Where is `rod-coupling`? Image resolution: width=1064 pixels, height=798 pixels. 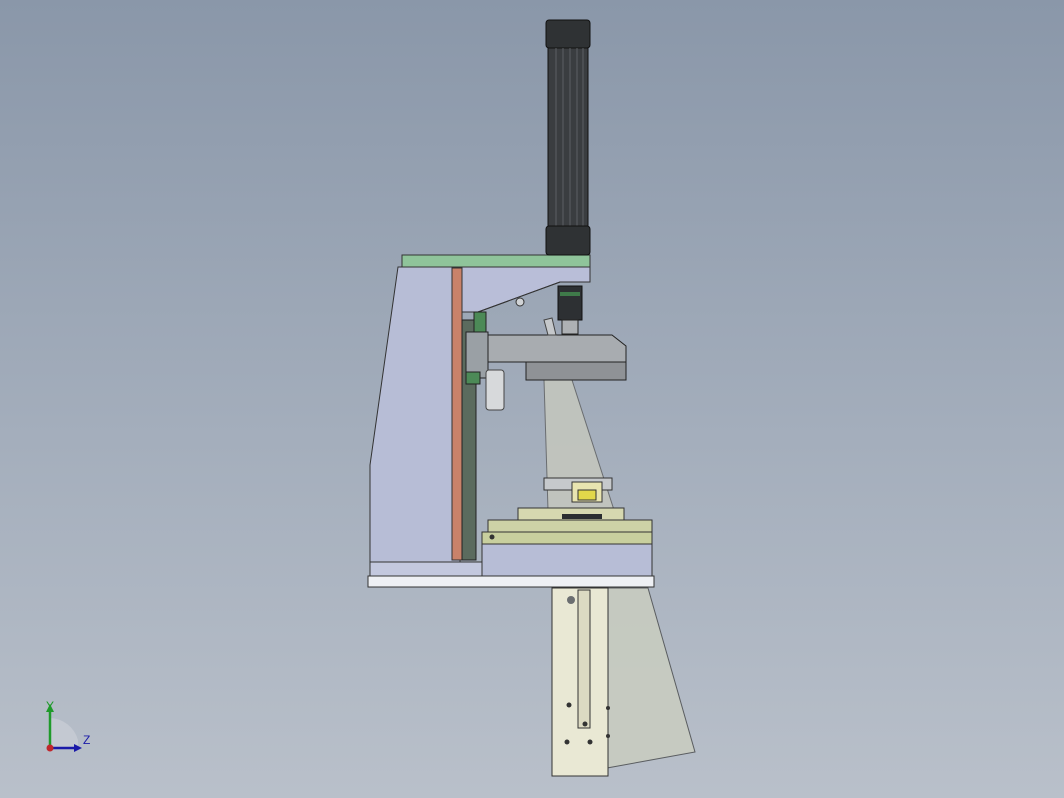 rod-coupling is located at coordinates (570, 303).